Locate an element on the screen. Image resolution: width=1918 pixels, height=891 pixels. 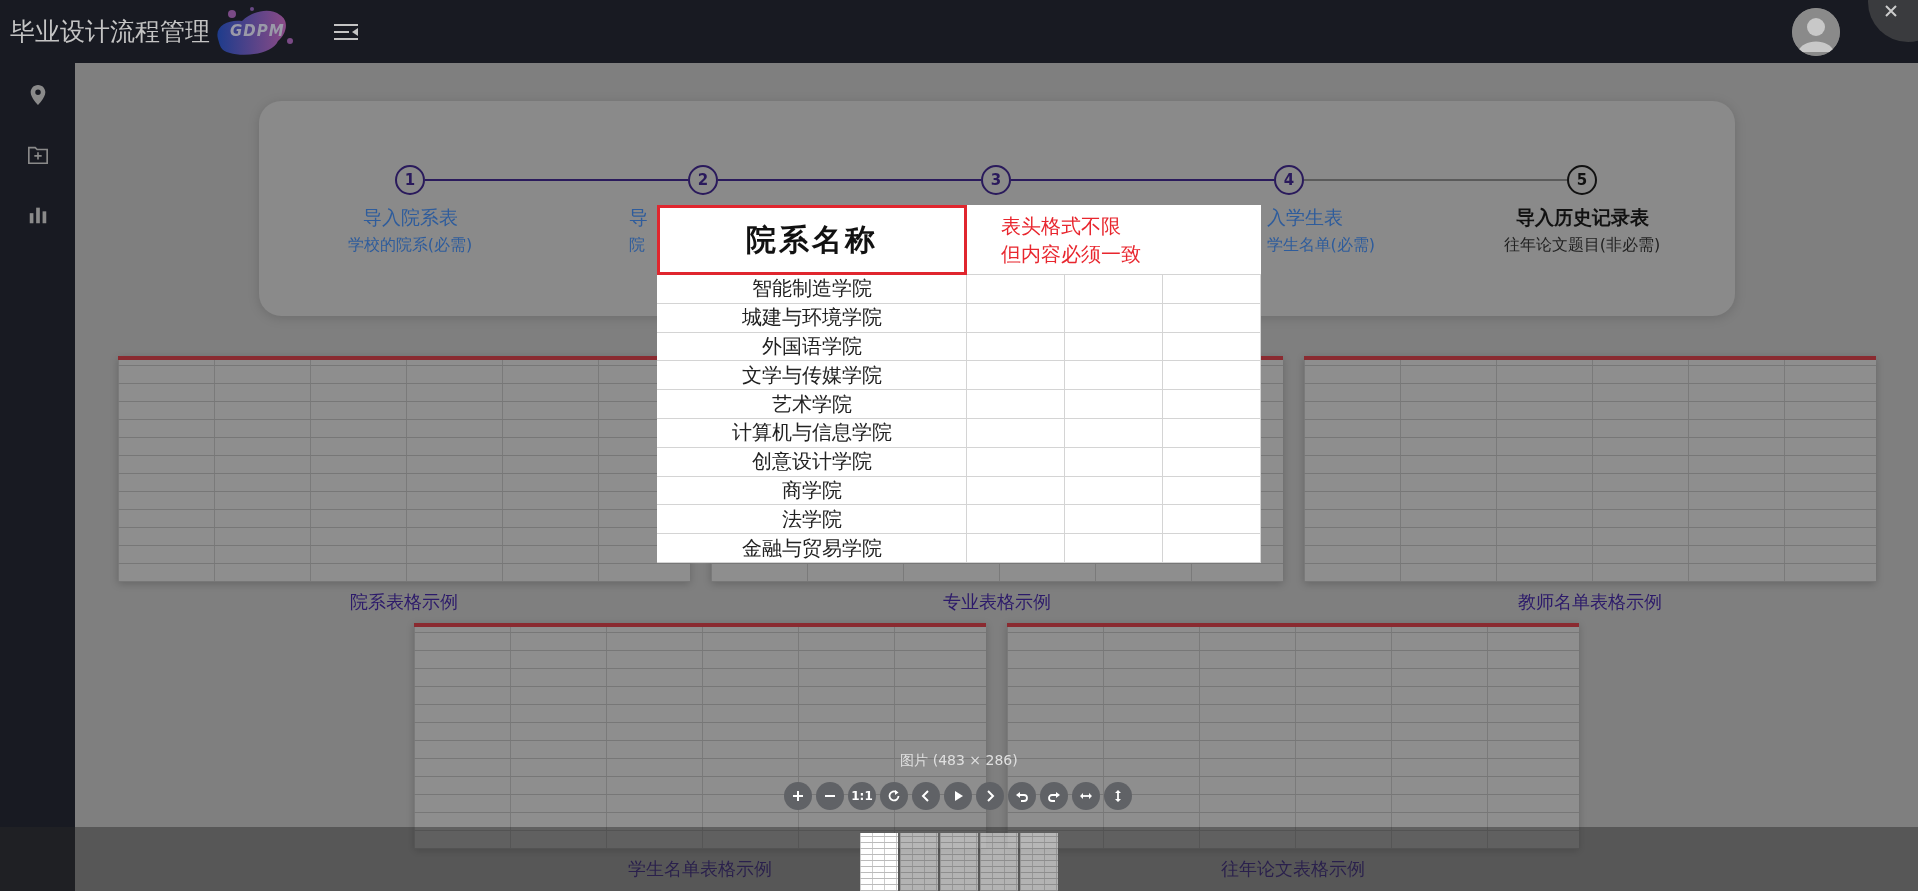
step-number: 3 is located at coordinates (996, 180).